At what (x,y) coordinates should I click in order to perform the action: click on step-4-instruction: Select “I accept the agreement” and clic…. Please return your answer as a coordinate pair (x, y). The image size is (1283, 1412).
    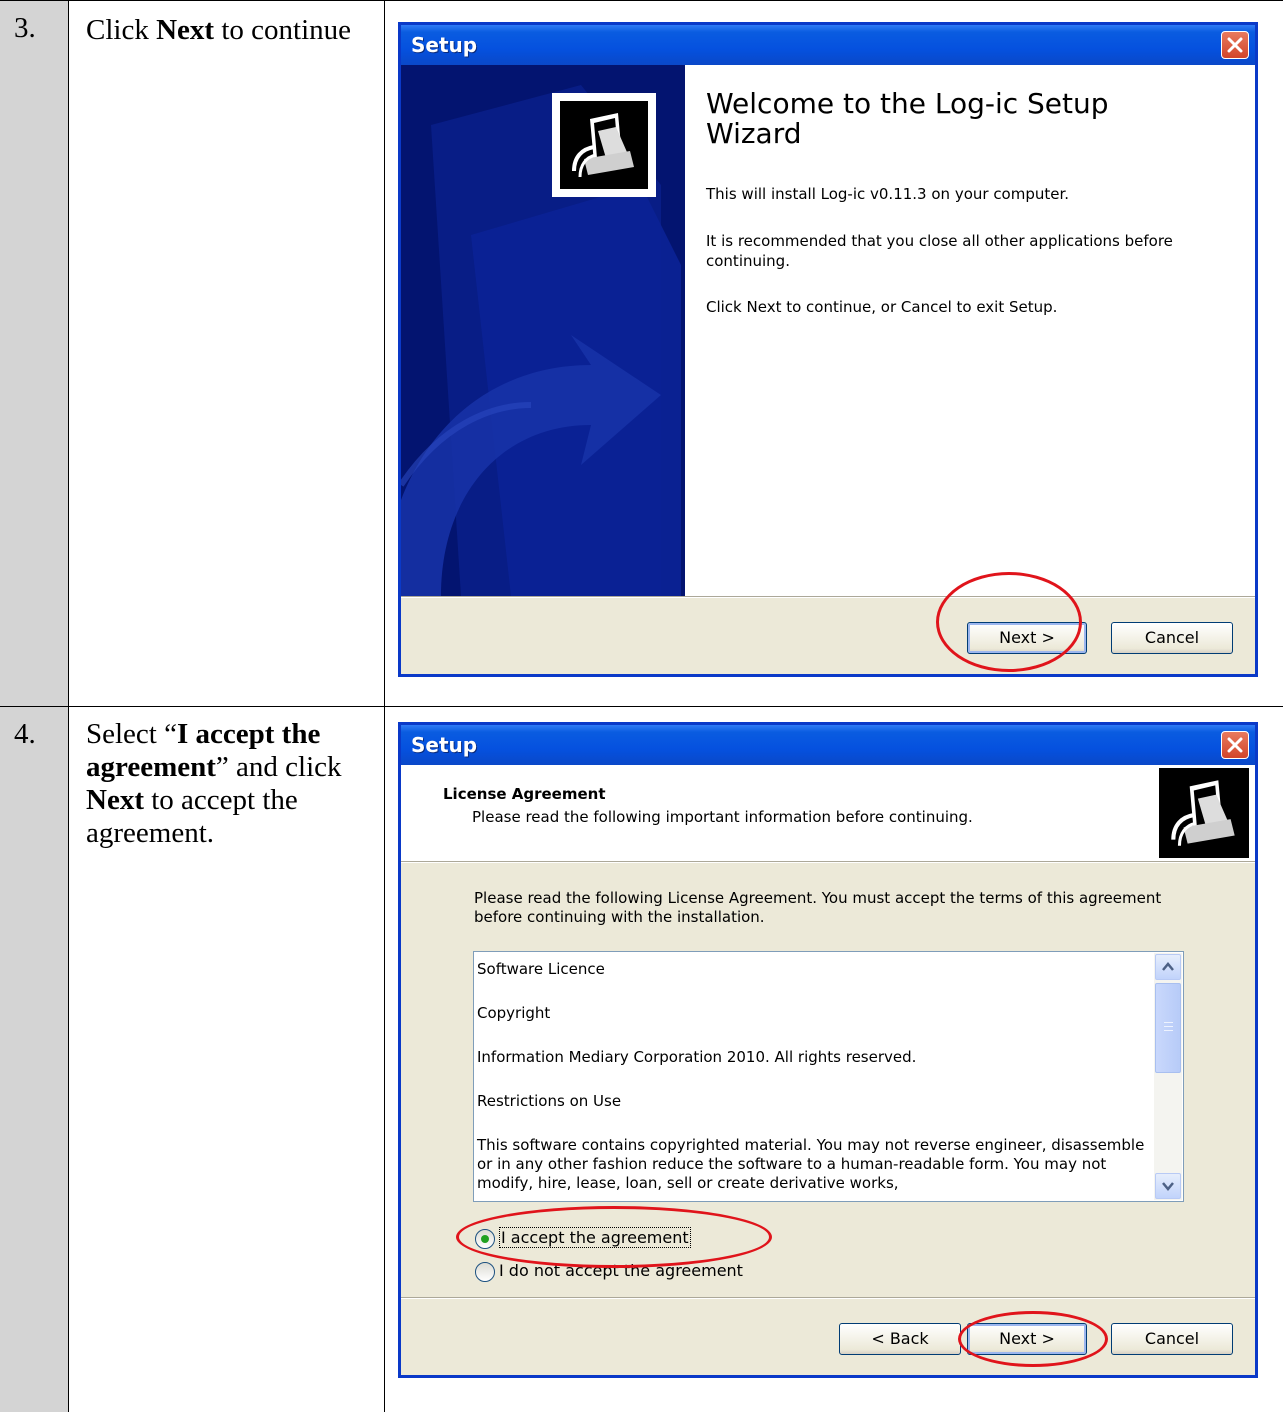
    Looking at the image, I should click on (214, 783).